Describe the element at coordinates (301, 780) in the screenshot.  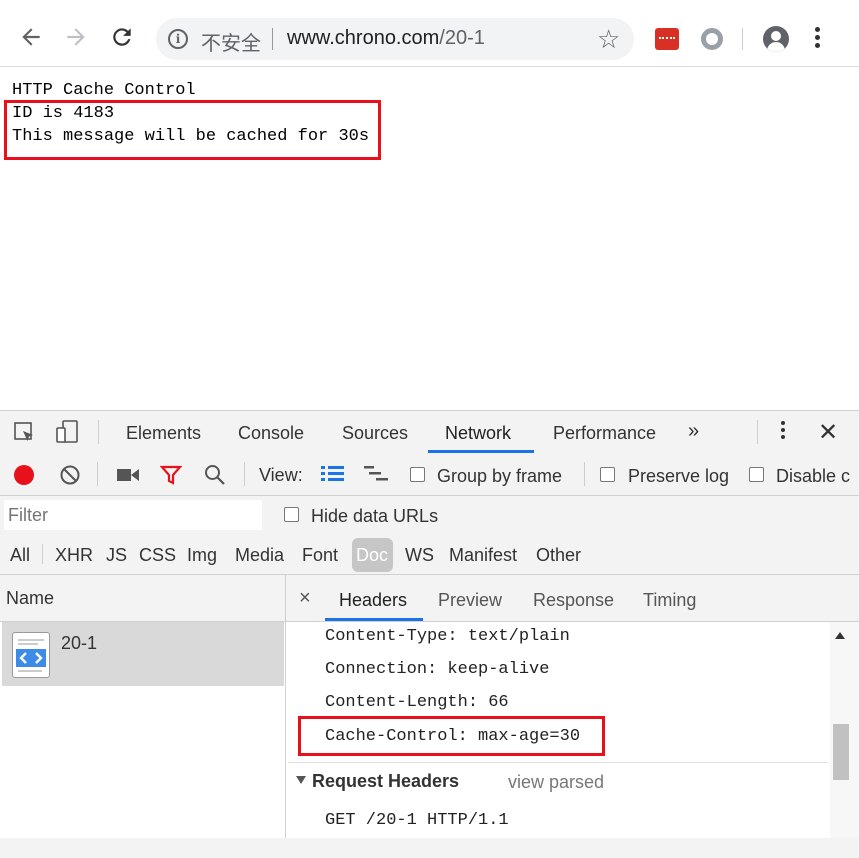
I see `triangle-down-icon` at that location.